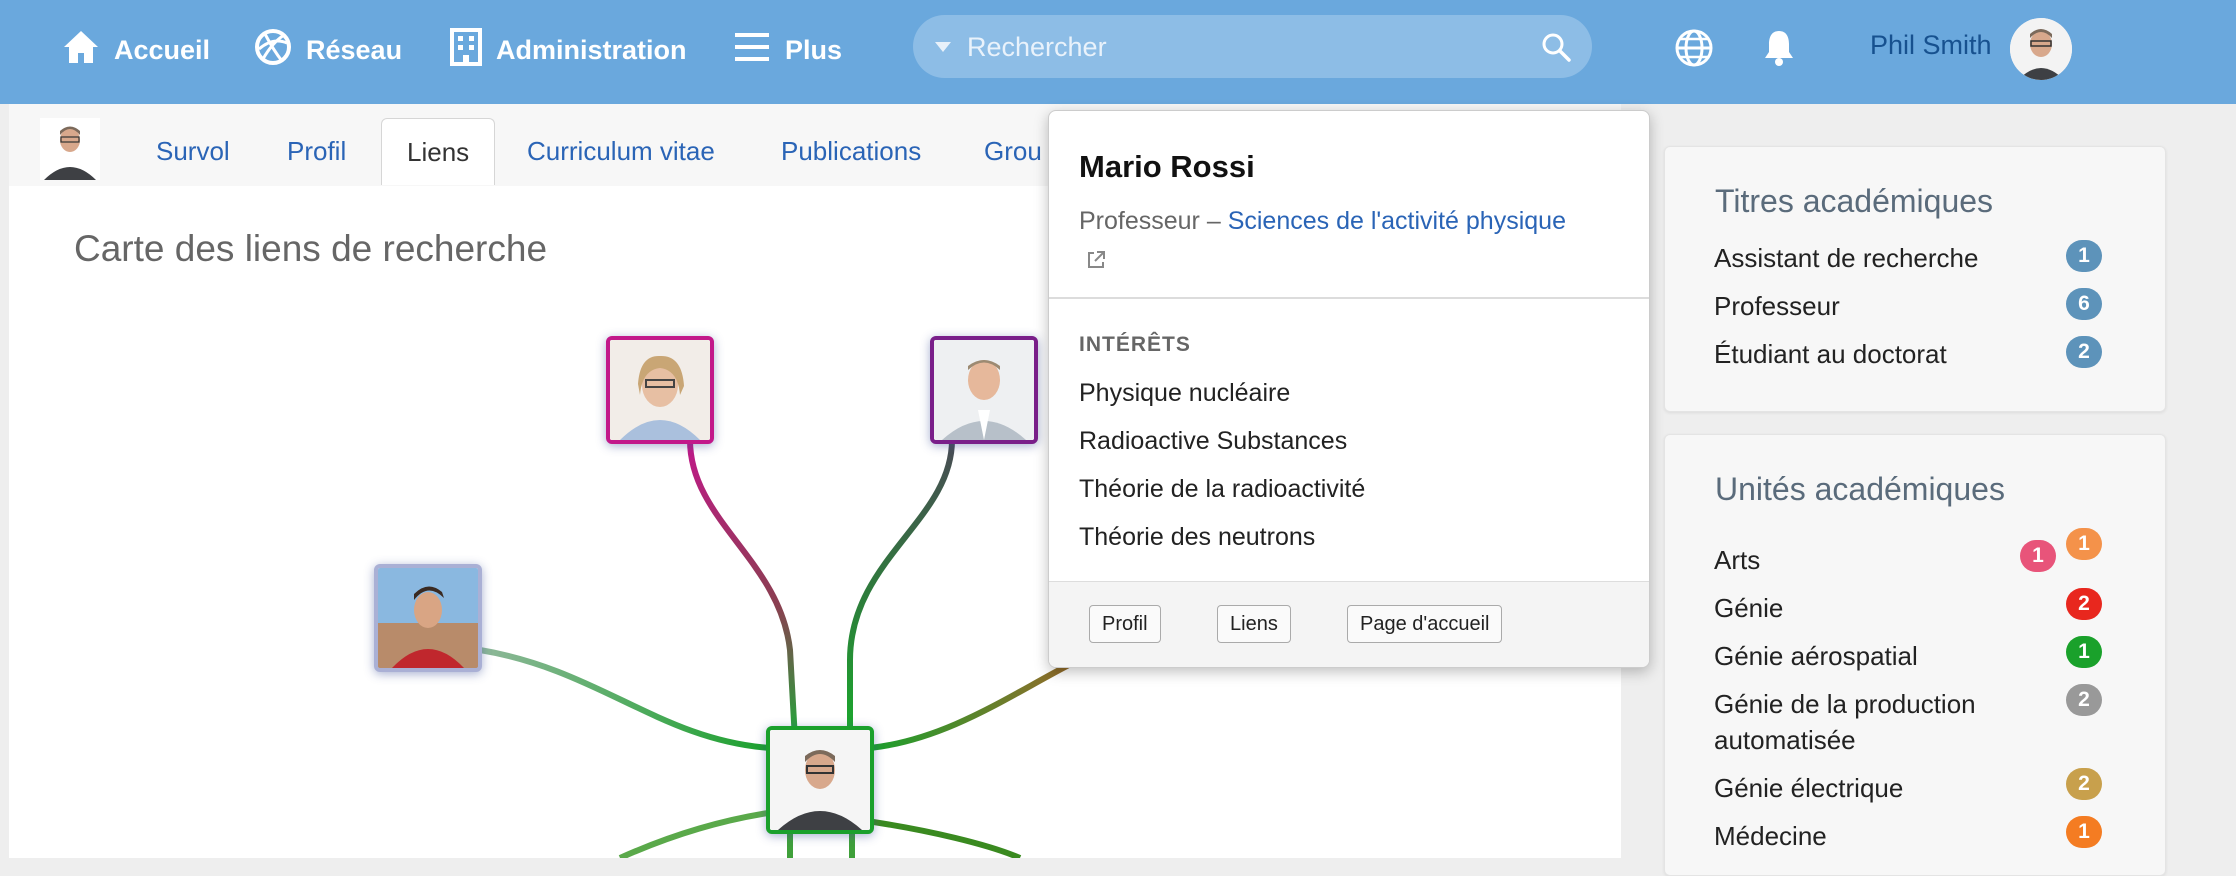  What do you see at coordinates (1096, 262) in the screenshot?
I see `external-link-icon` at bounding box center [1096, 262].